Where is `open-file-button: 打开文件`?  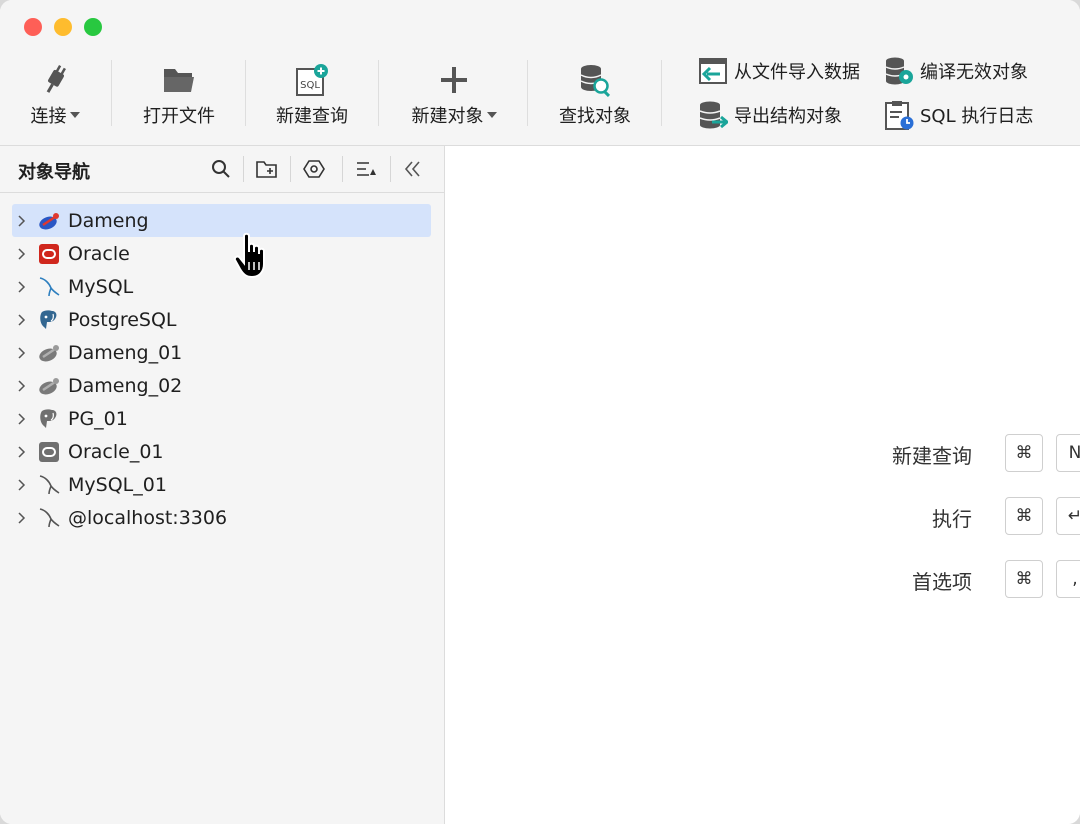 open-file-button: 打开文件 is located at coordinates (179, 96).